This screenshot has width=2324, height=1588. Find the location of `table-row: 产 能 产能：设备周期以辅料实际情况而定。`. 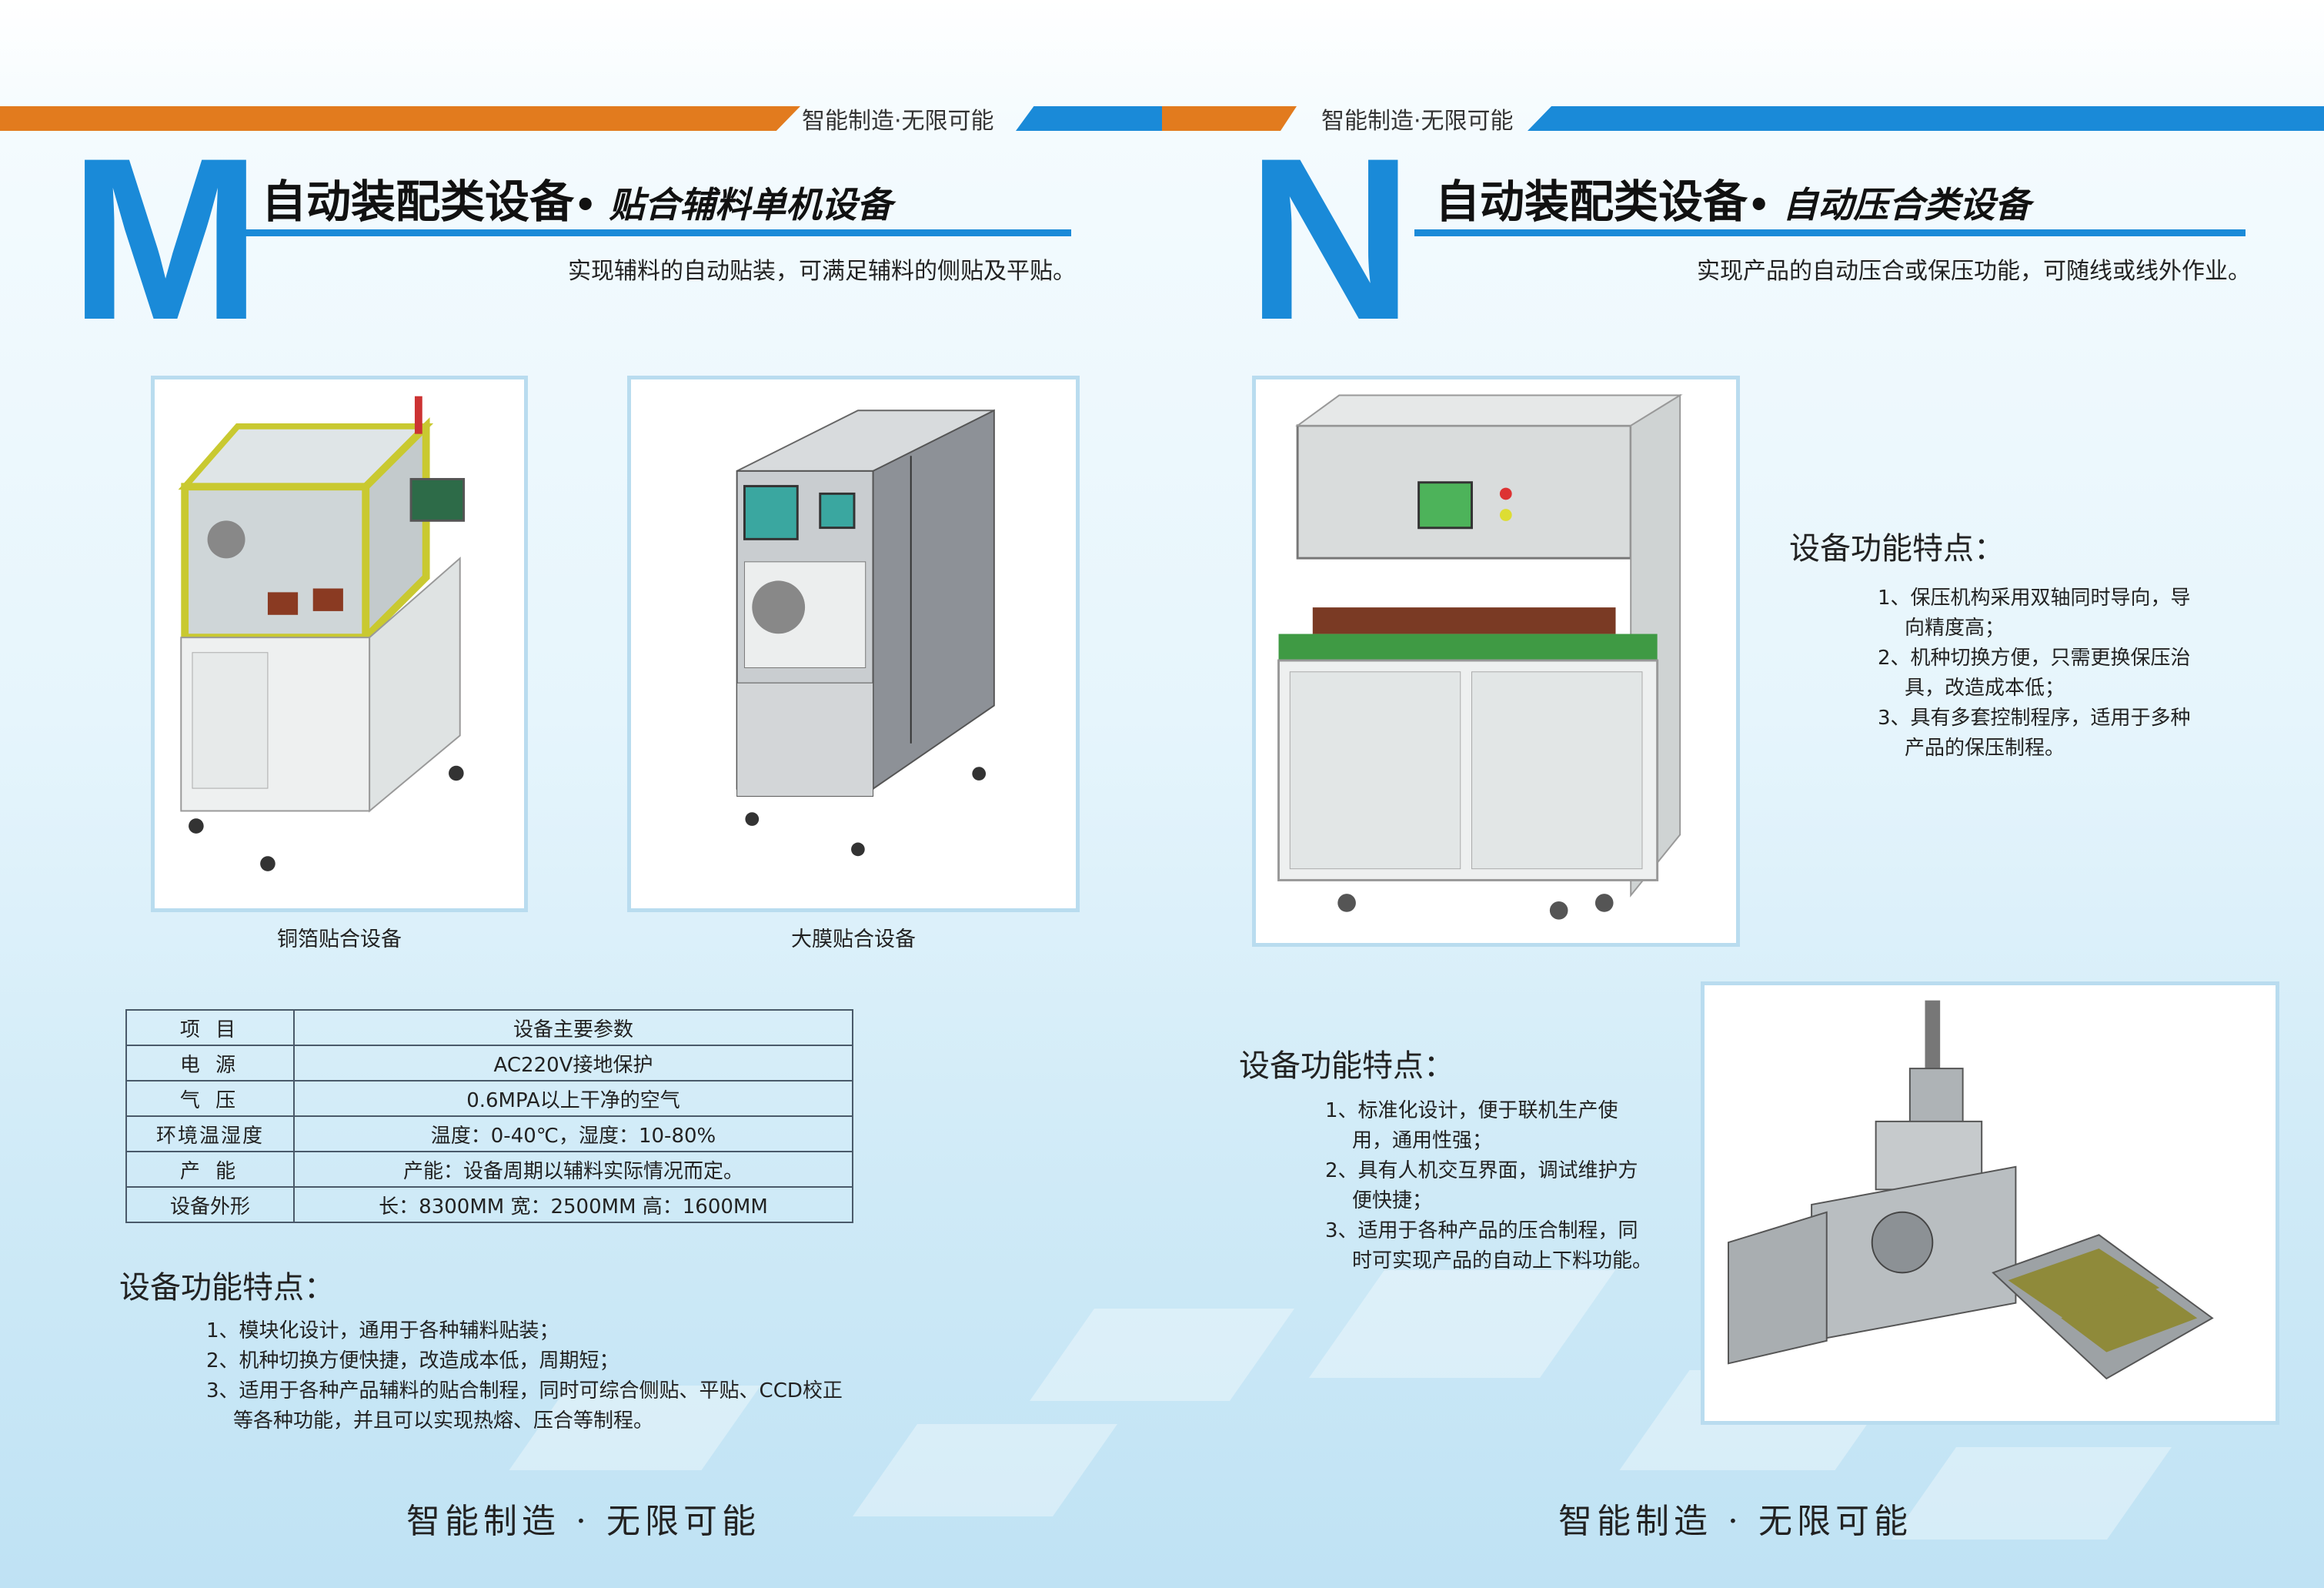

table-row: 产 能 产能：设备周期以辅料实际情况而定。 is located at coordinates (489, 1169).